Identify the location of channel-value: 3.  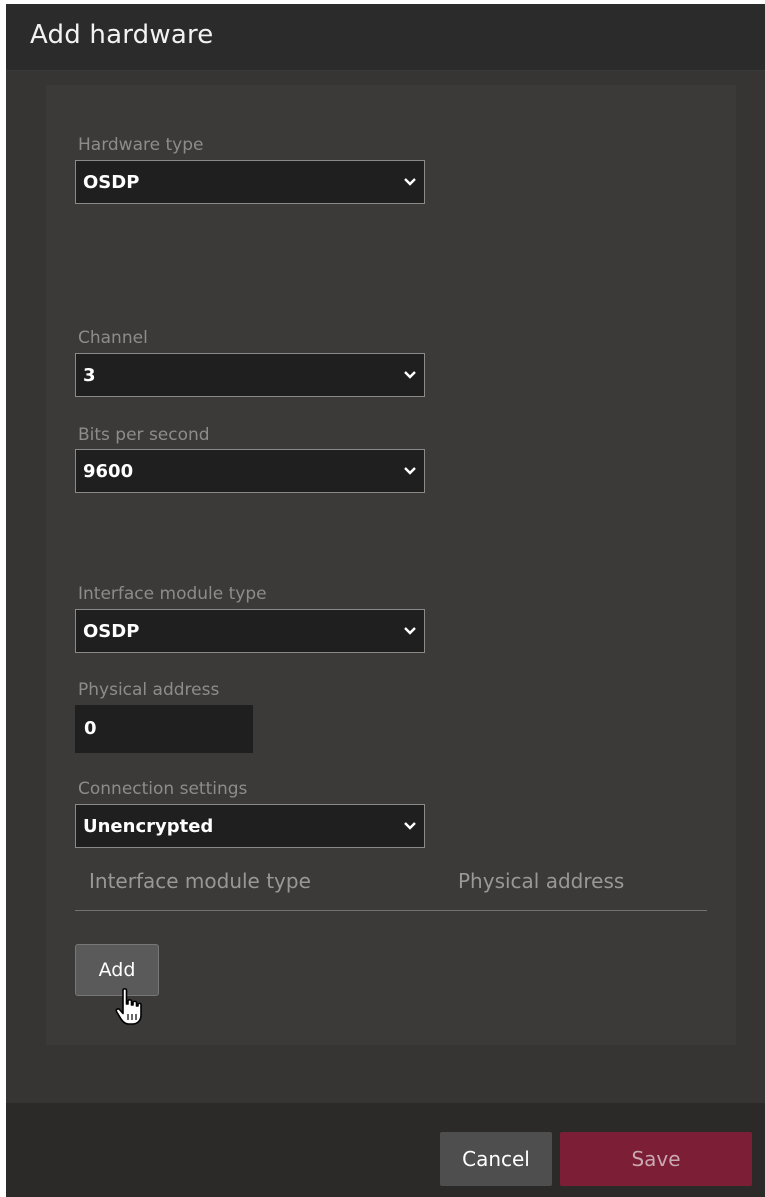
(89, 375).